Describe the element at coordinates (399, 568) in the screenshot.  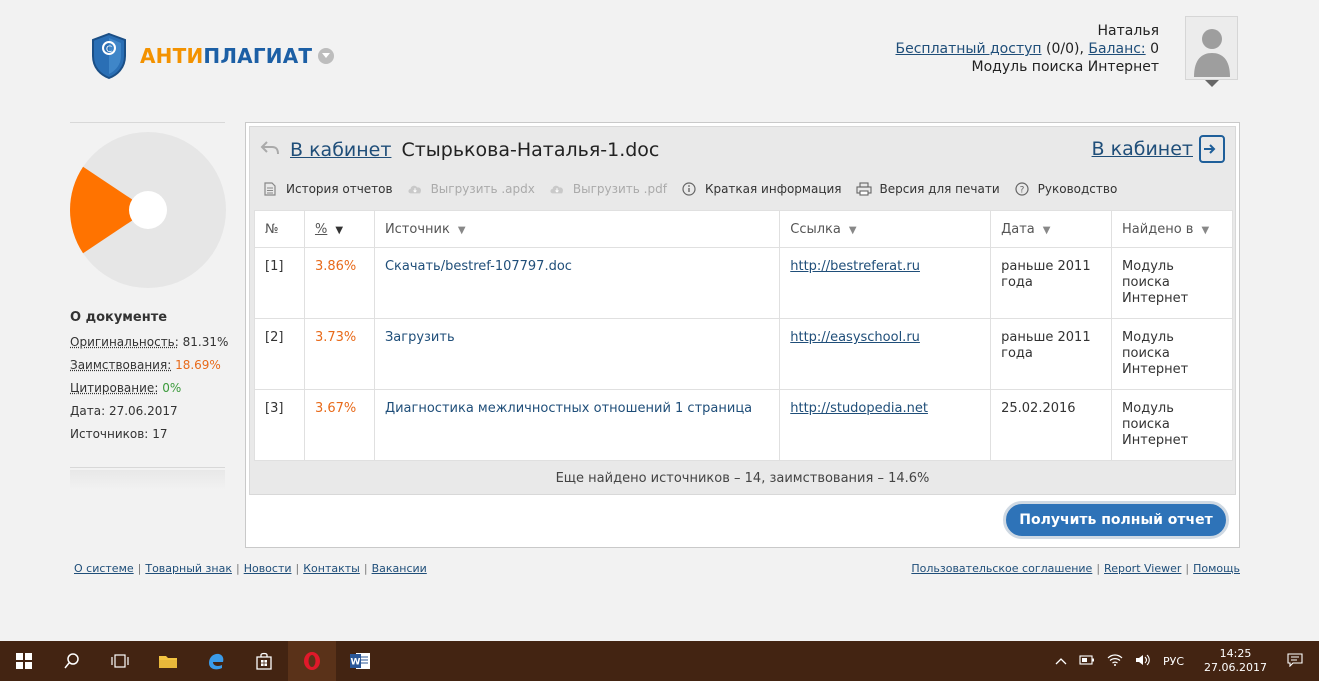
I see `footer-link-vacancies: Вакансии` at that location.